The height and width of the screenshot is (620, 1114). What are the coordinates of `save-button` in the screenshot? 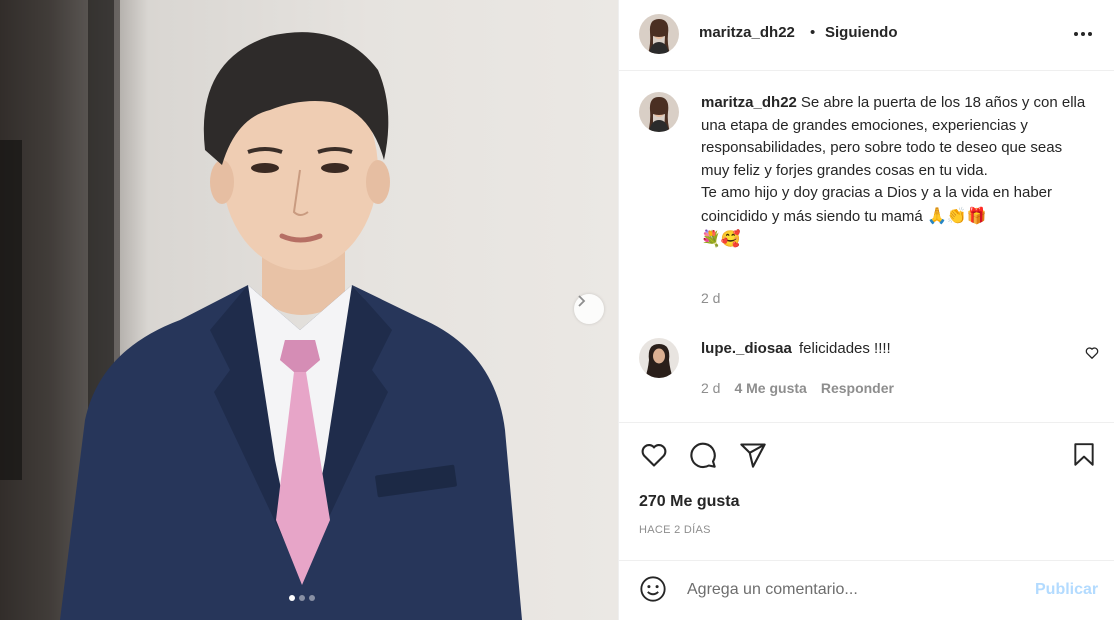 It's located at (1084, 457).